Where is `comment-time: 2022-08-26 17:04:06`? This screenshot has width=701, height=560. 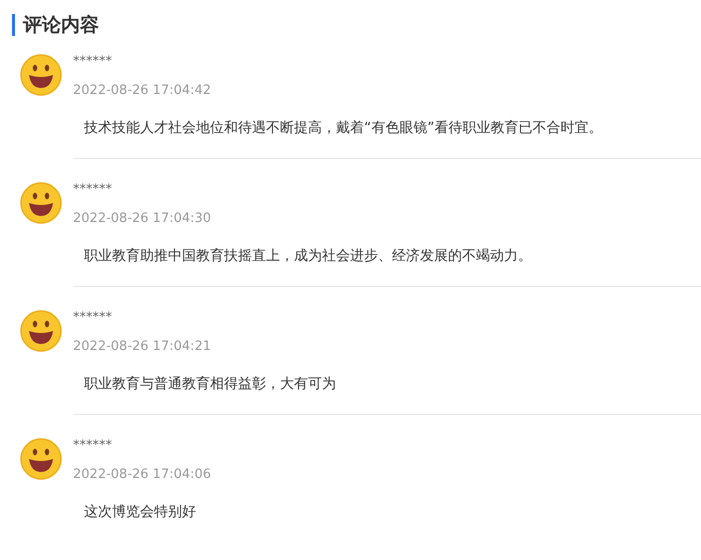
comment-time: 2022-08-26 17:04:06 is located at coordinates (142, 475).